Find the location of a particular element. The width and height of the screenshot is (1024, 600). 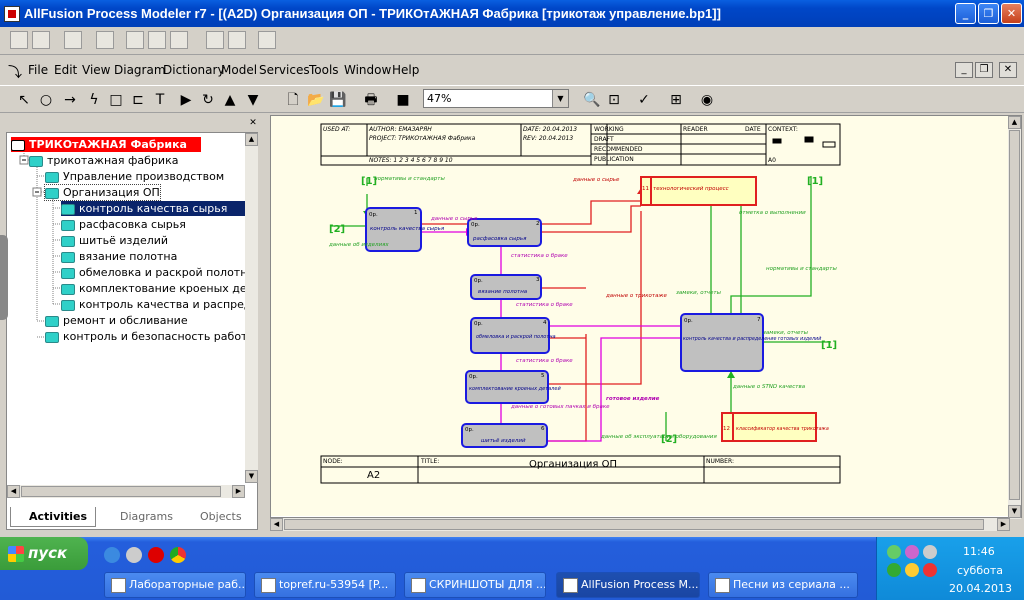

zoom-select: 47% ▼ is located at coordinates (496, 98).